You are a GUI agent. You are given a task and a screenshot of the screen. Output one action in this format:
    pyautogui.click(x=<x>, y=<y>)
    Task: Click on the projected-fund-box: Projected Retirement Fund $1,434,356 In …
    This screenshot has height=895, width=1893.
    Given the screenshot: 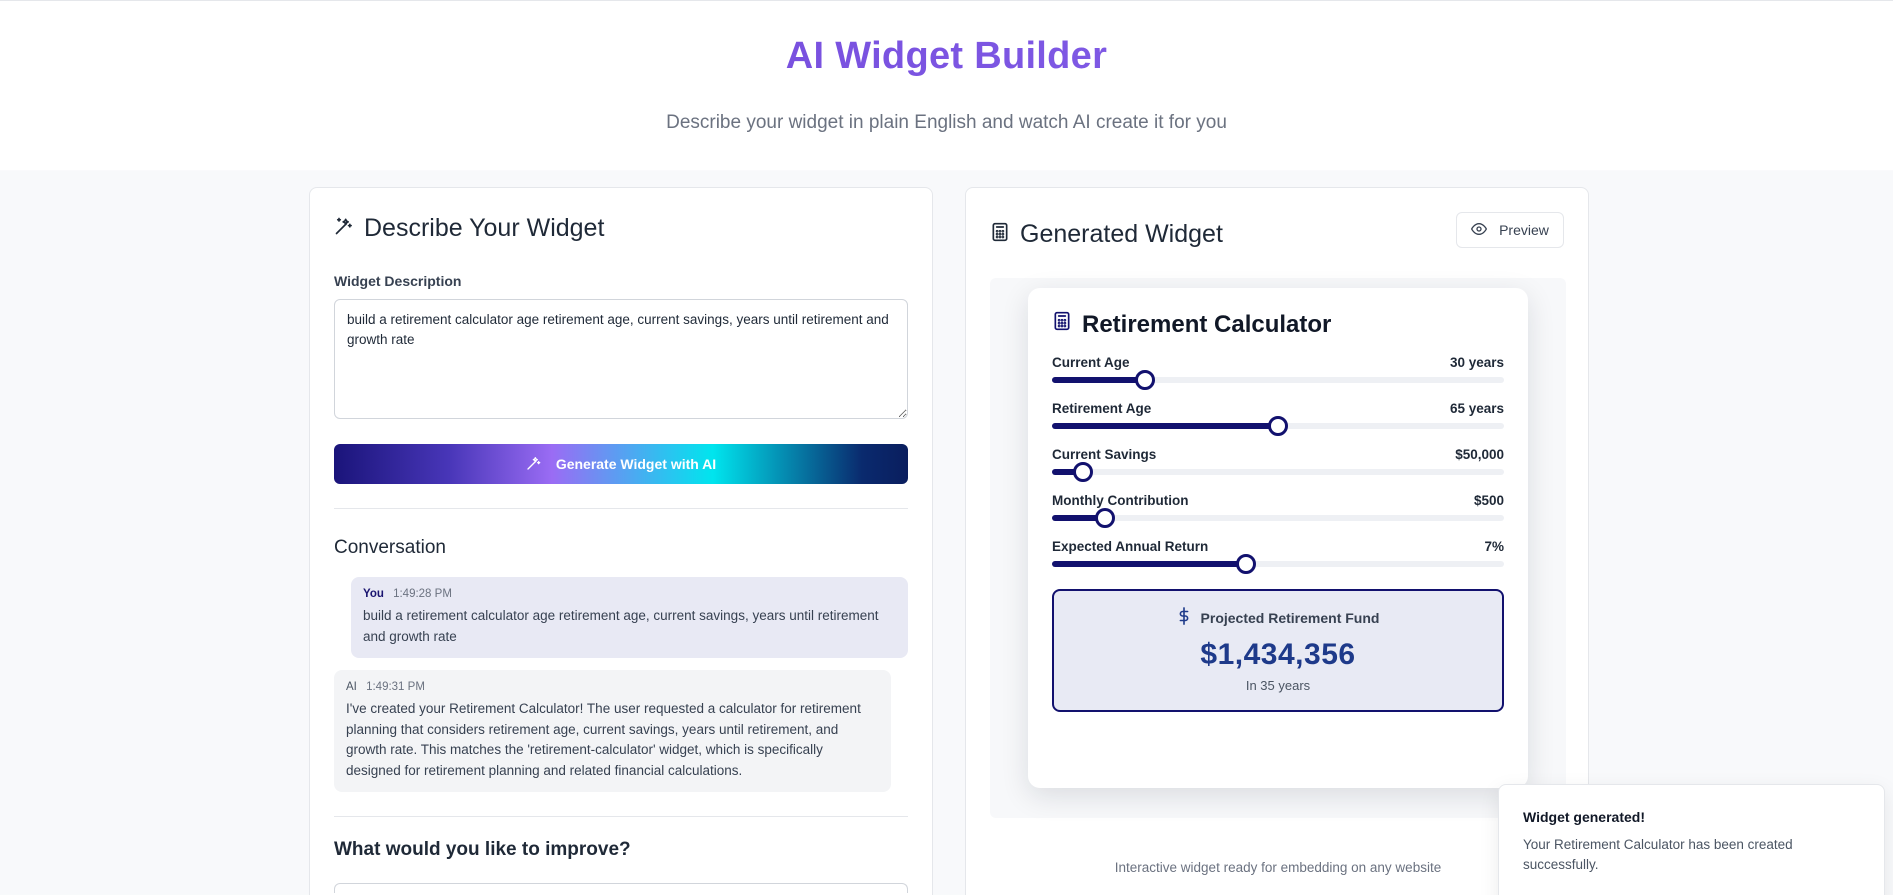 What is the action you would take?
    pyautogui.click(x=1278, y=650)
    